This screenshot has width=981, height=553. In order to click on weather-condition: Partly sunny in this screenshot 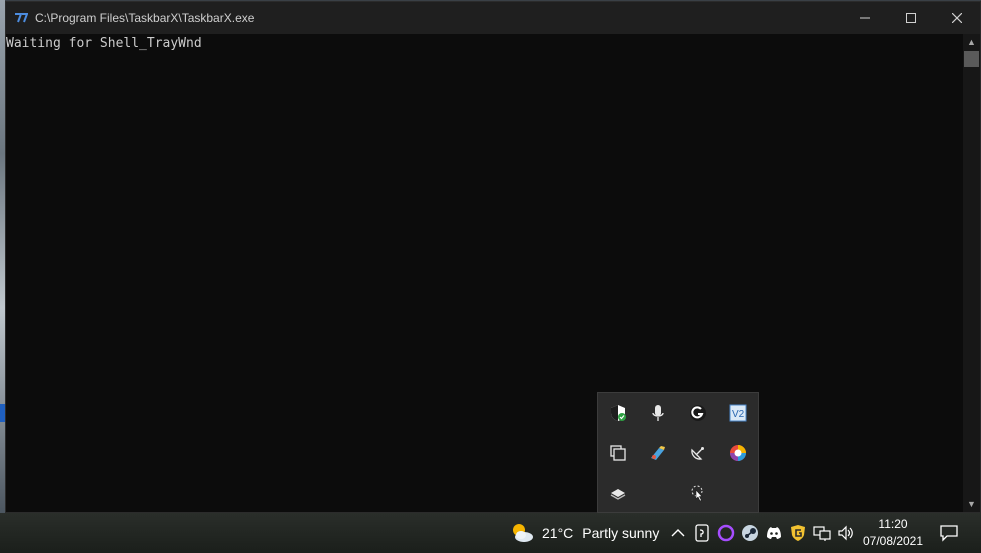, I will do `click(621, 533)`.